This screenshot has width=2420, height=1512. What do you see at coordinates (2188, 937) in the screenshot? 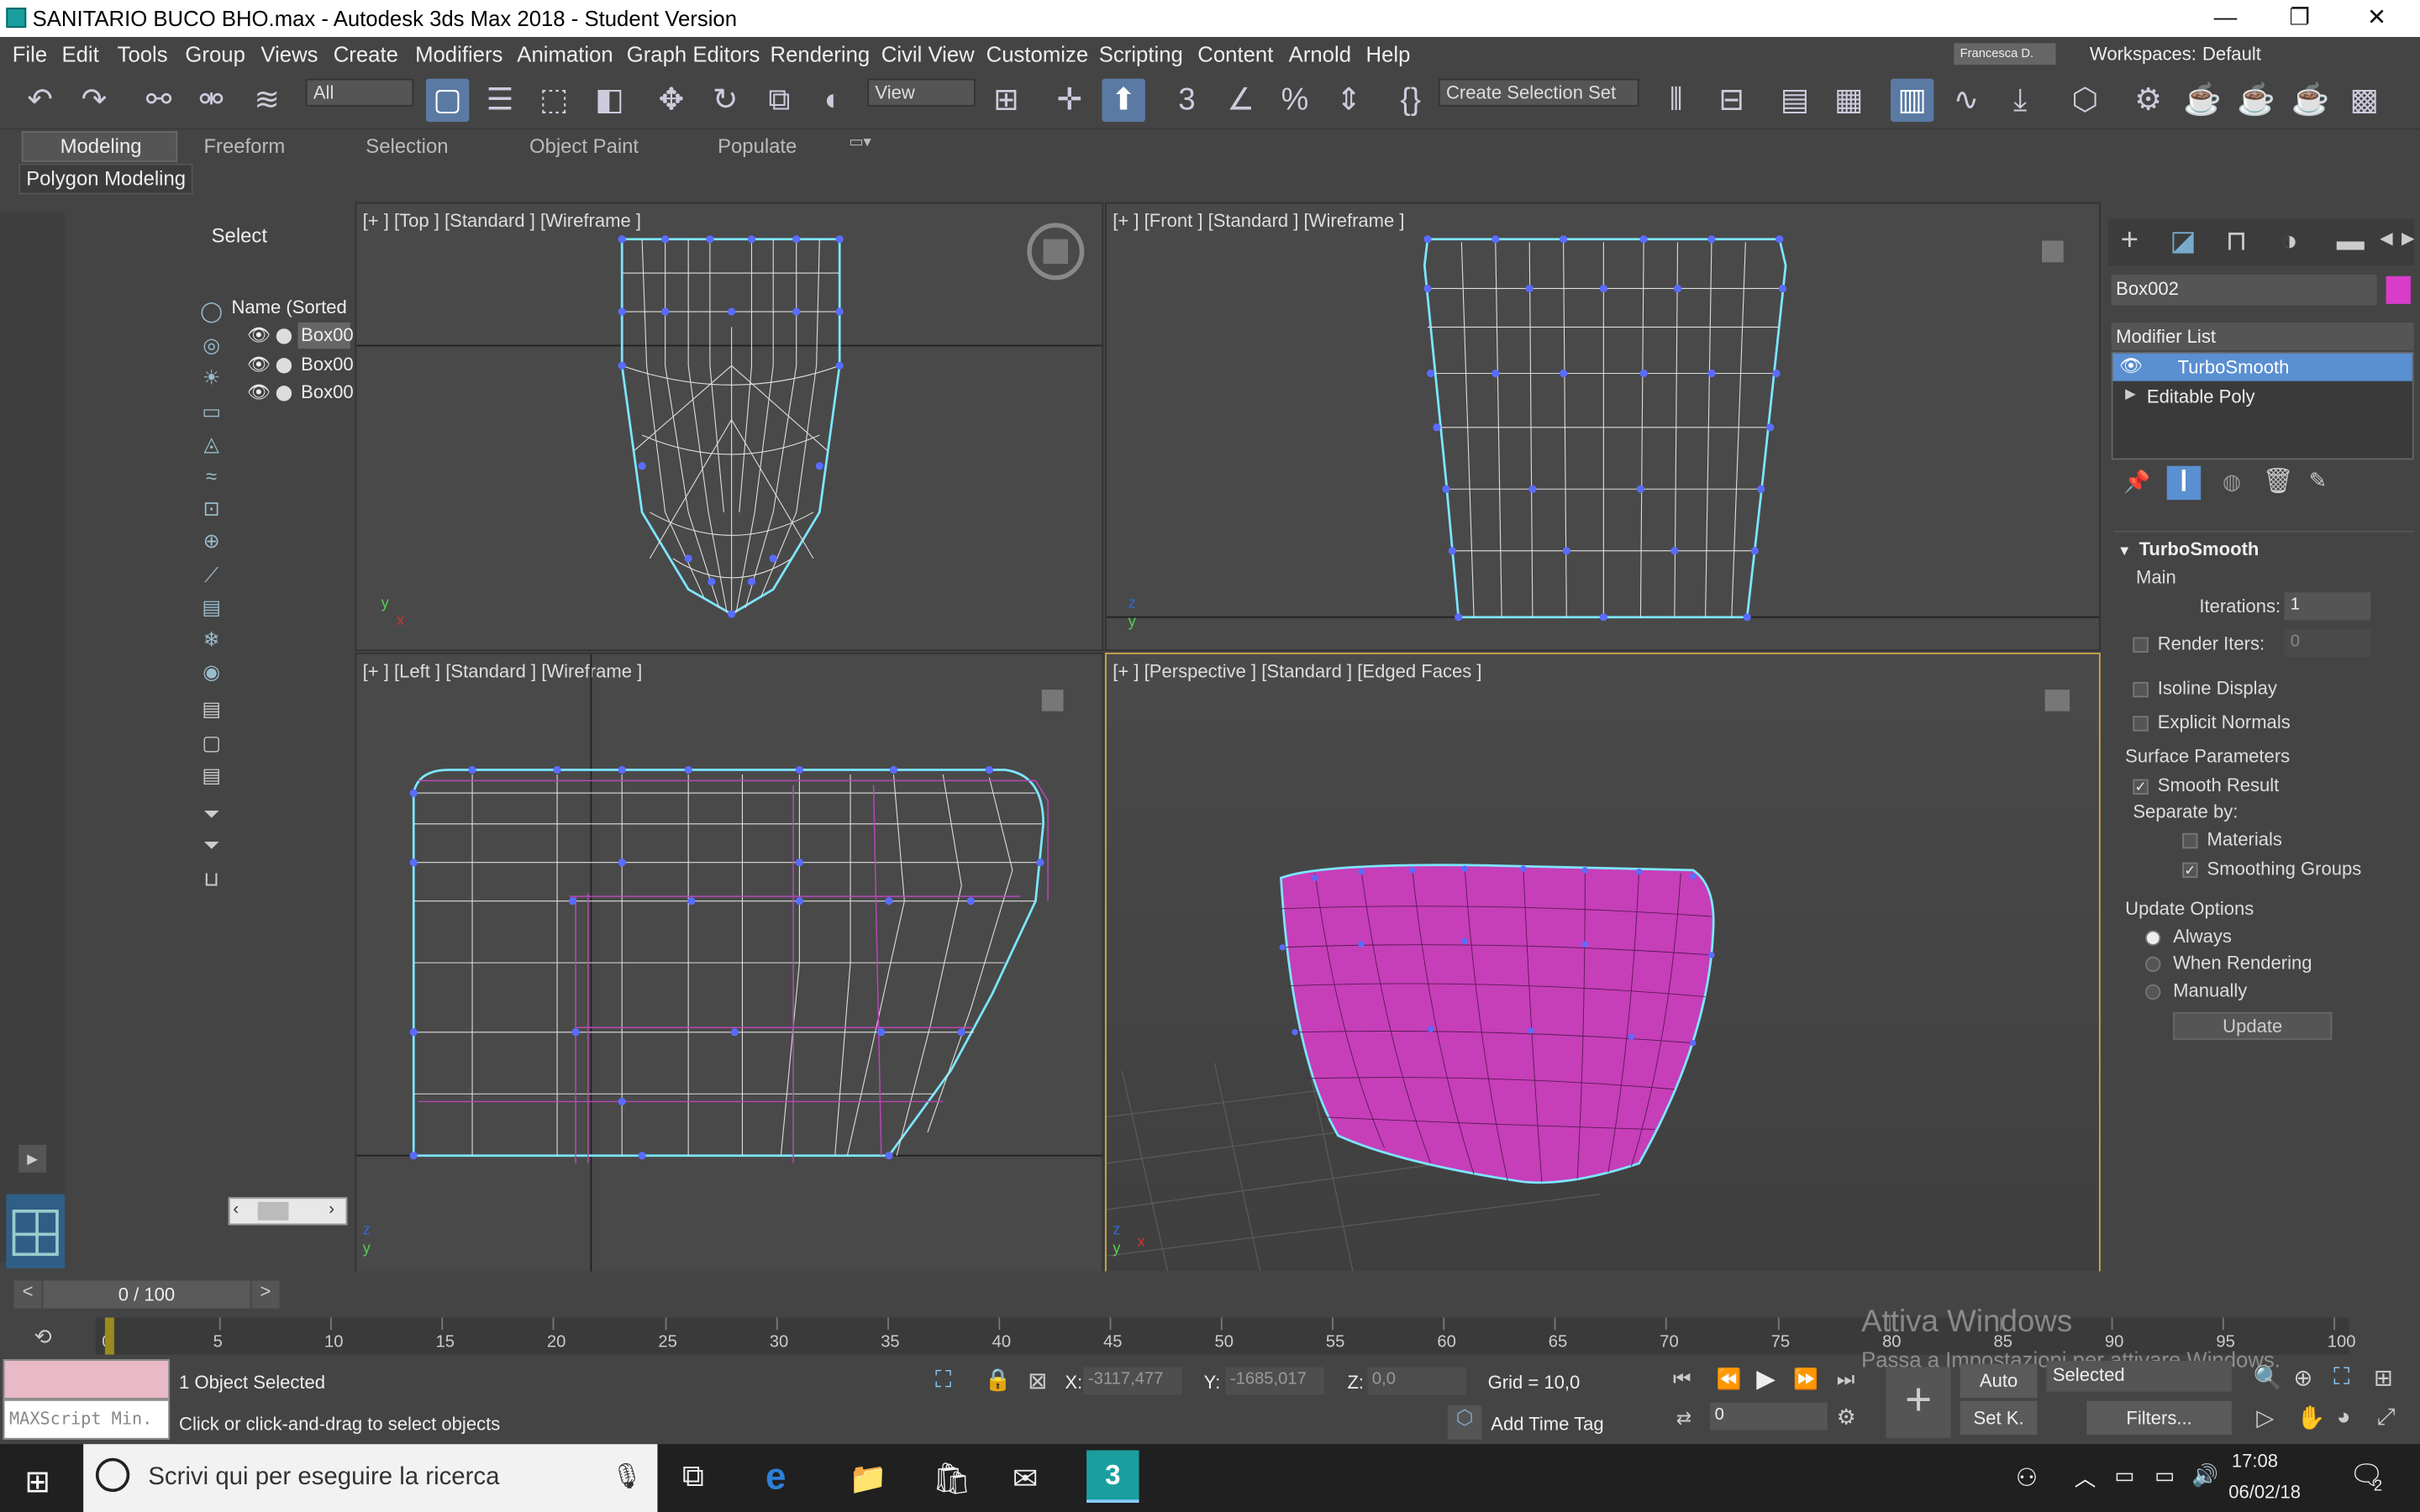
I see `always-radio: Always` at bounding box center [2188, 937].